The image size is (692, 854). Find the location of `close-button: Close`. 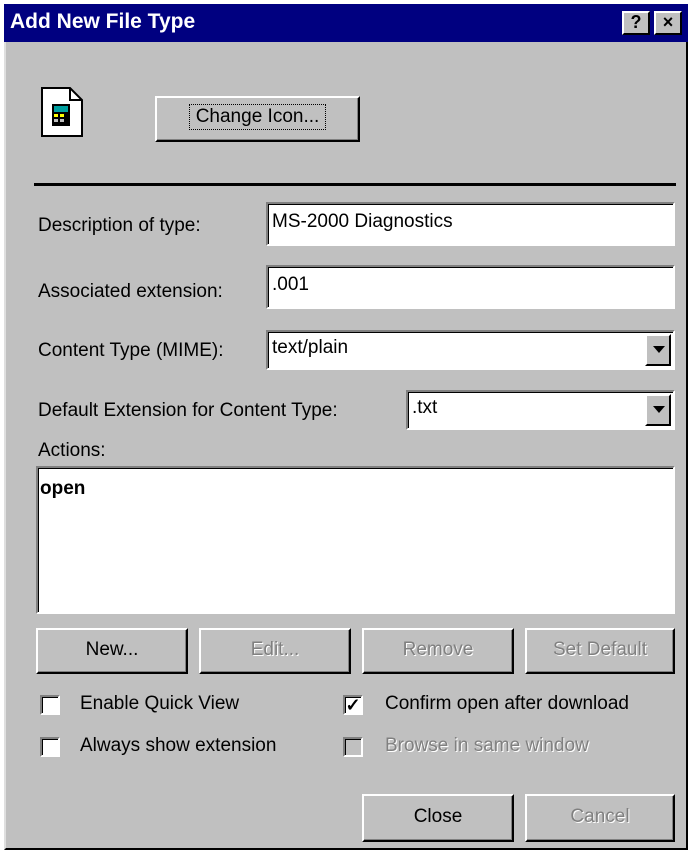

close-button: Close is located at coordinates (438, 818).